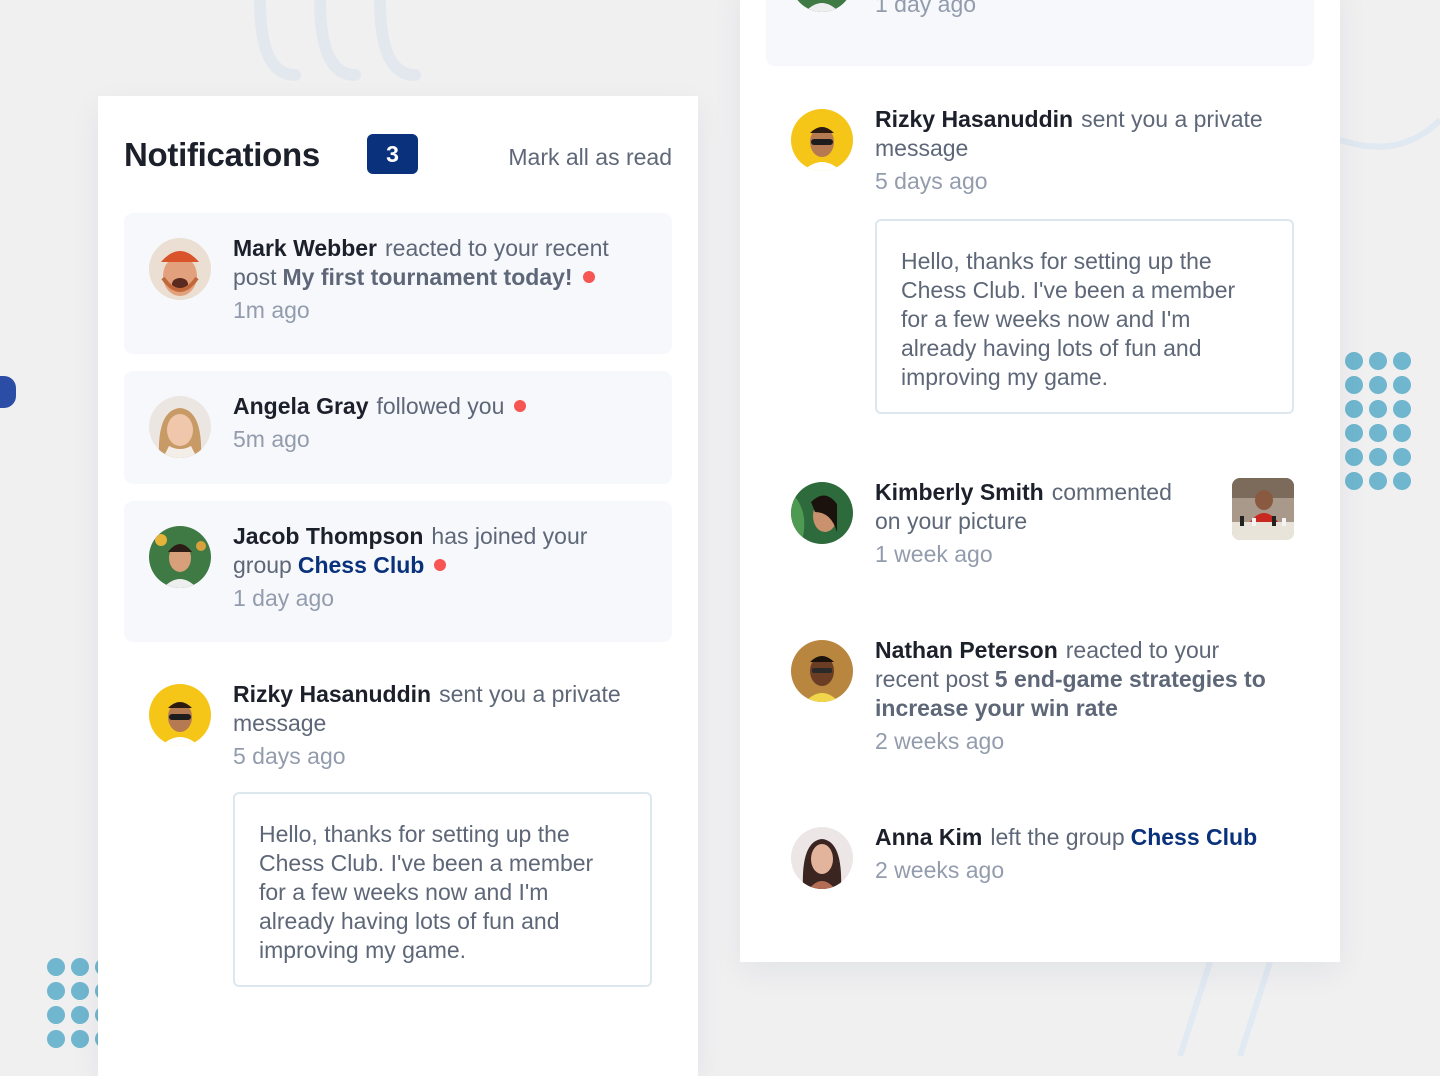 The height and width of the screenshot is (1076, 1440). Describe the element at coordinates (928, 837) in the screenshot. I see `user-name: Anna Kim` at that location.